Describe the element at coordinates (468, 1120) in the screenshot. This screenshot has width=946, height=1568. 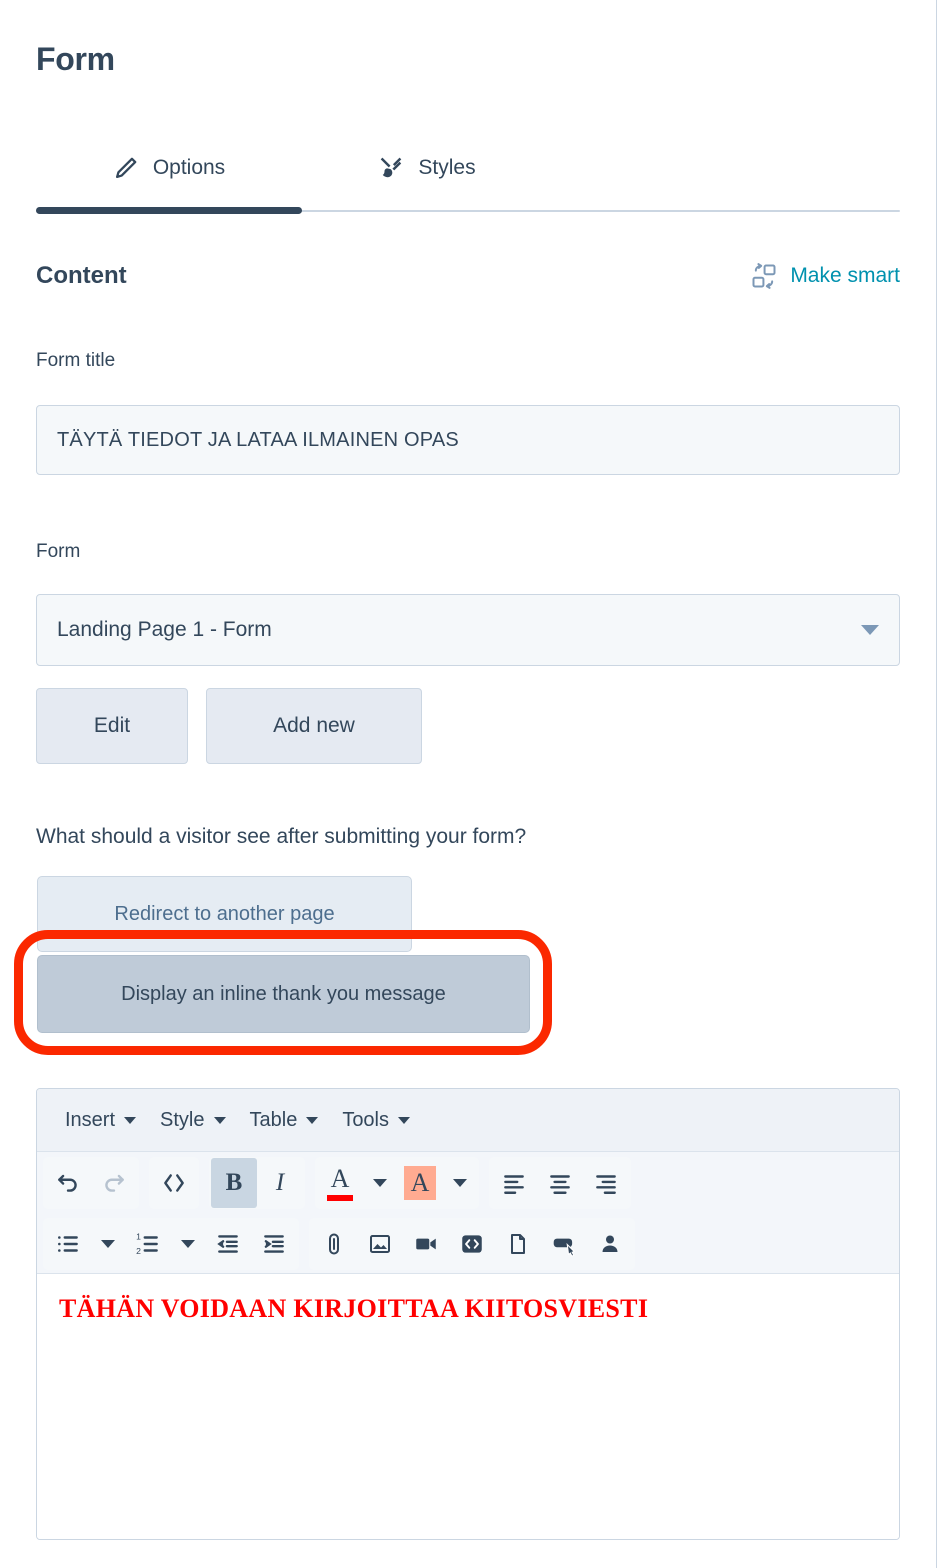
I see `editor-menubar: Insert Style Table Tools` at that location.